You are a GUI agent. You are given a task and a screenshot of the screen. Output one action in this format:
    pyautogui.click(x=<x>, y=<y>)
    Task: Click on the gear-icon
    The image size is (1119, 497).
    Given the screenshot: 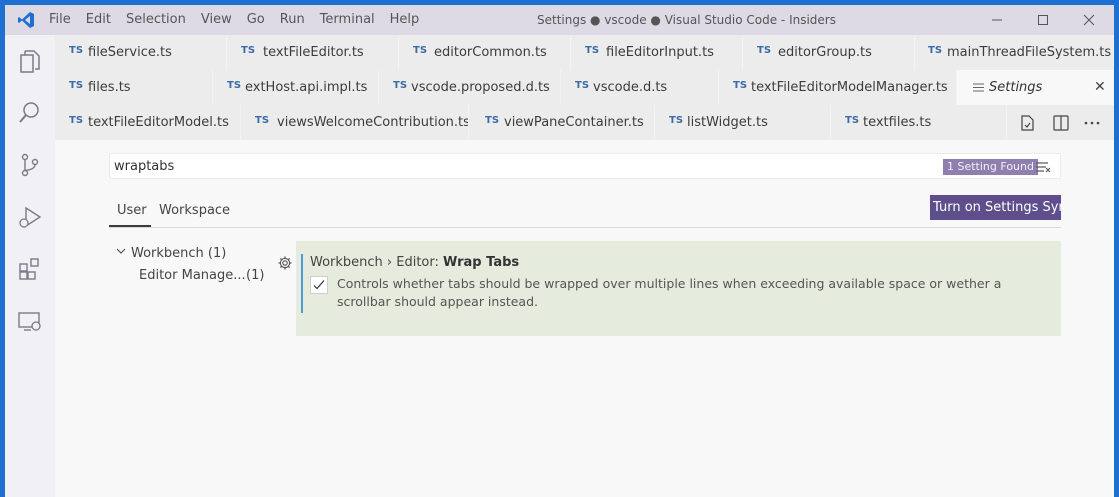 What is the action you would take?
    pyautogui.click(x=285, y=263)
    